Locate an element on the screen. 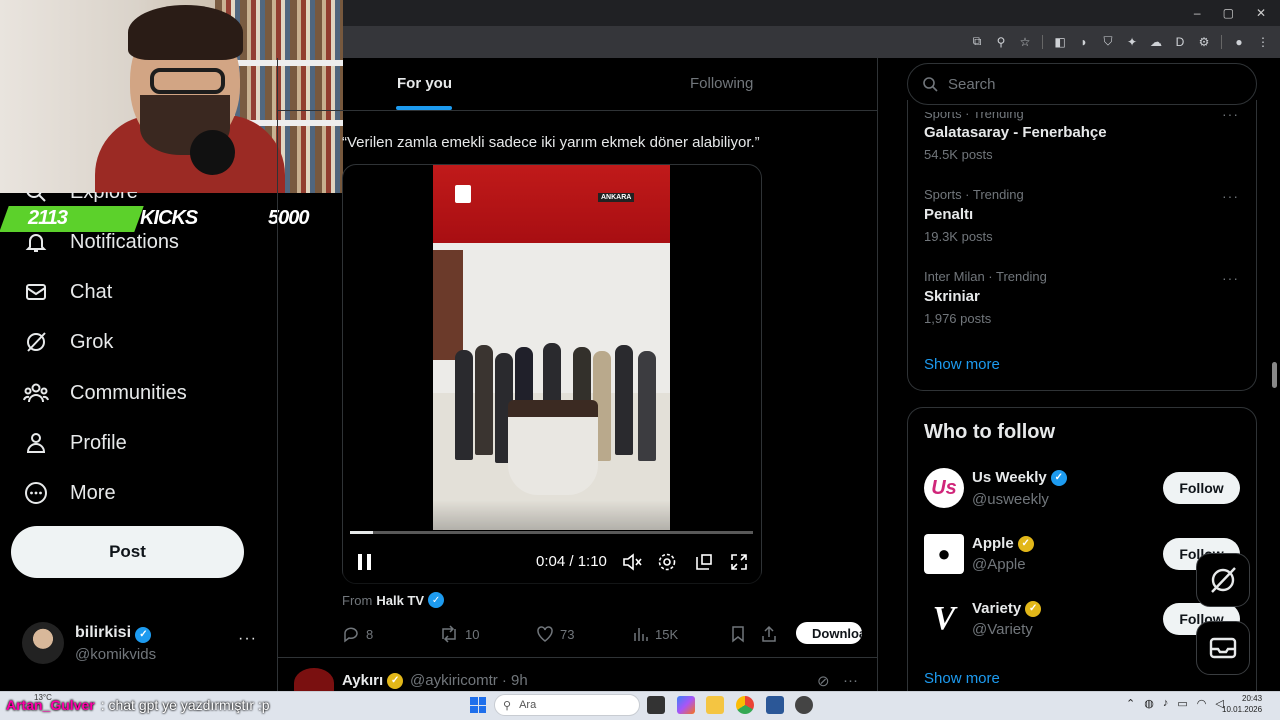  search-input: Search is located at coordinates (1082, 84).